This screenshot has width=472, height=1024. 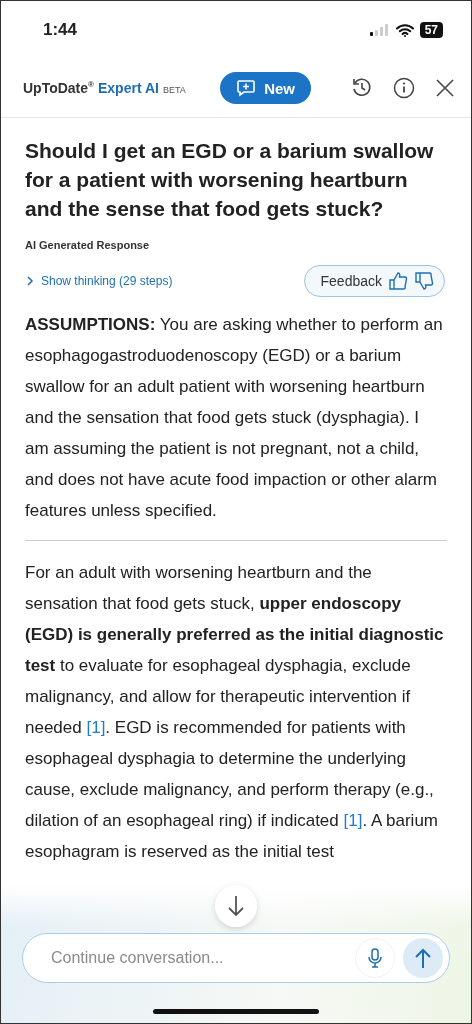 What do you see at coordinates (174, 90) in the screenshot?
I see `beta-label: BETA` at bounding box center [174, 90].